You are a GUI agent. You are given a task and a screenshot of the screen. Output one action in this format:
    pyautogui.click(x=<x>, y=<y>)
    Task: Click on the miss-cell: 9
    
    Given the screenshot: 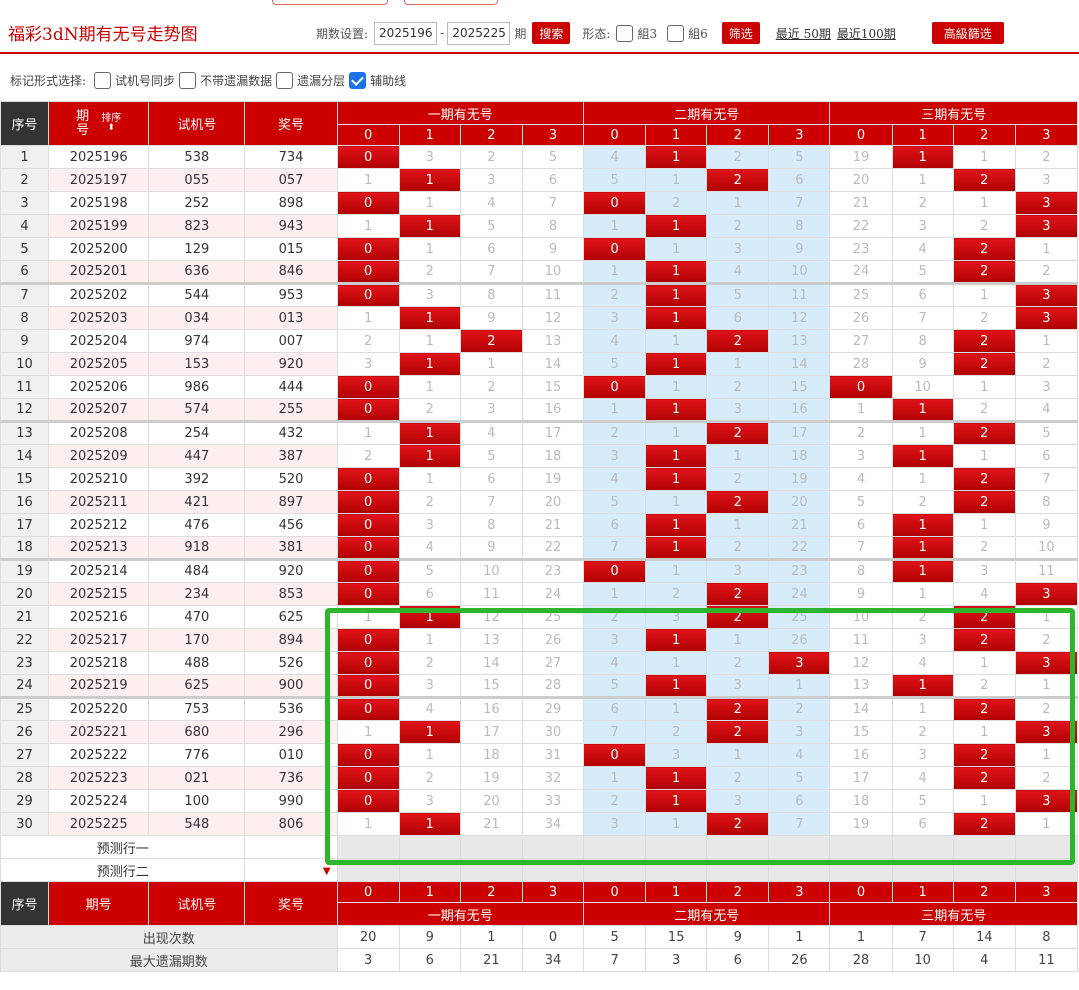 What is the action you would take?
    pyautogui.click(x=1046, y=525)
    